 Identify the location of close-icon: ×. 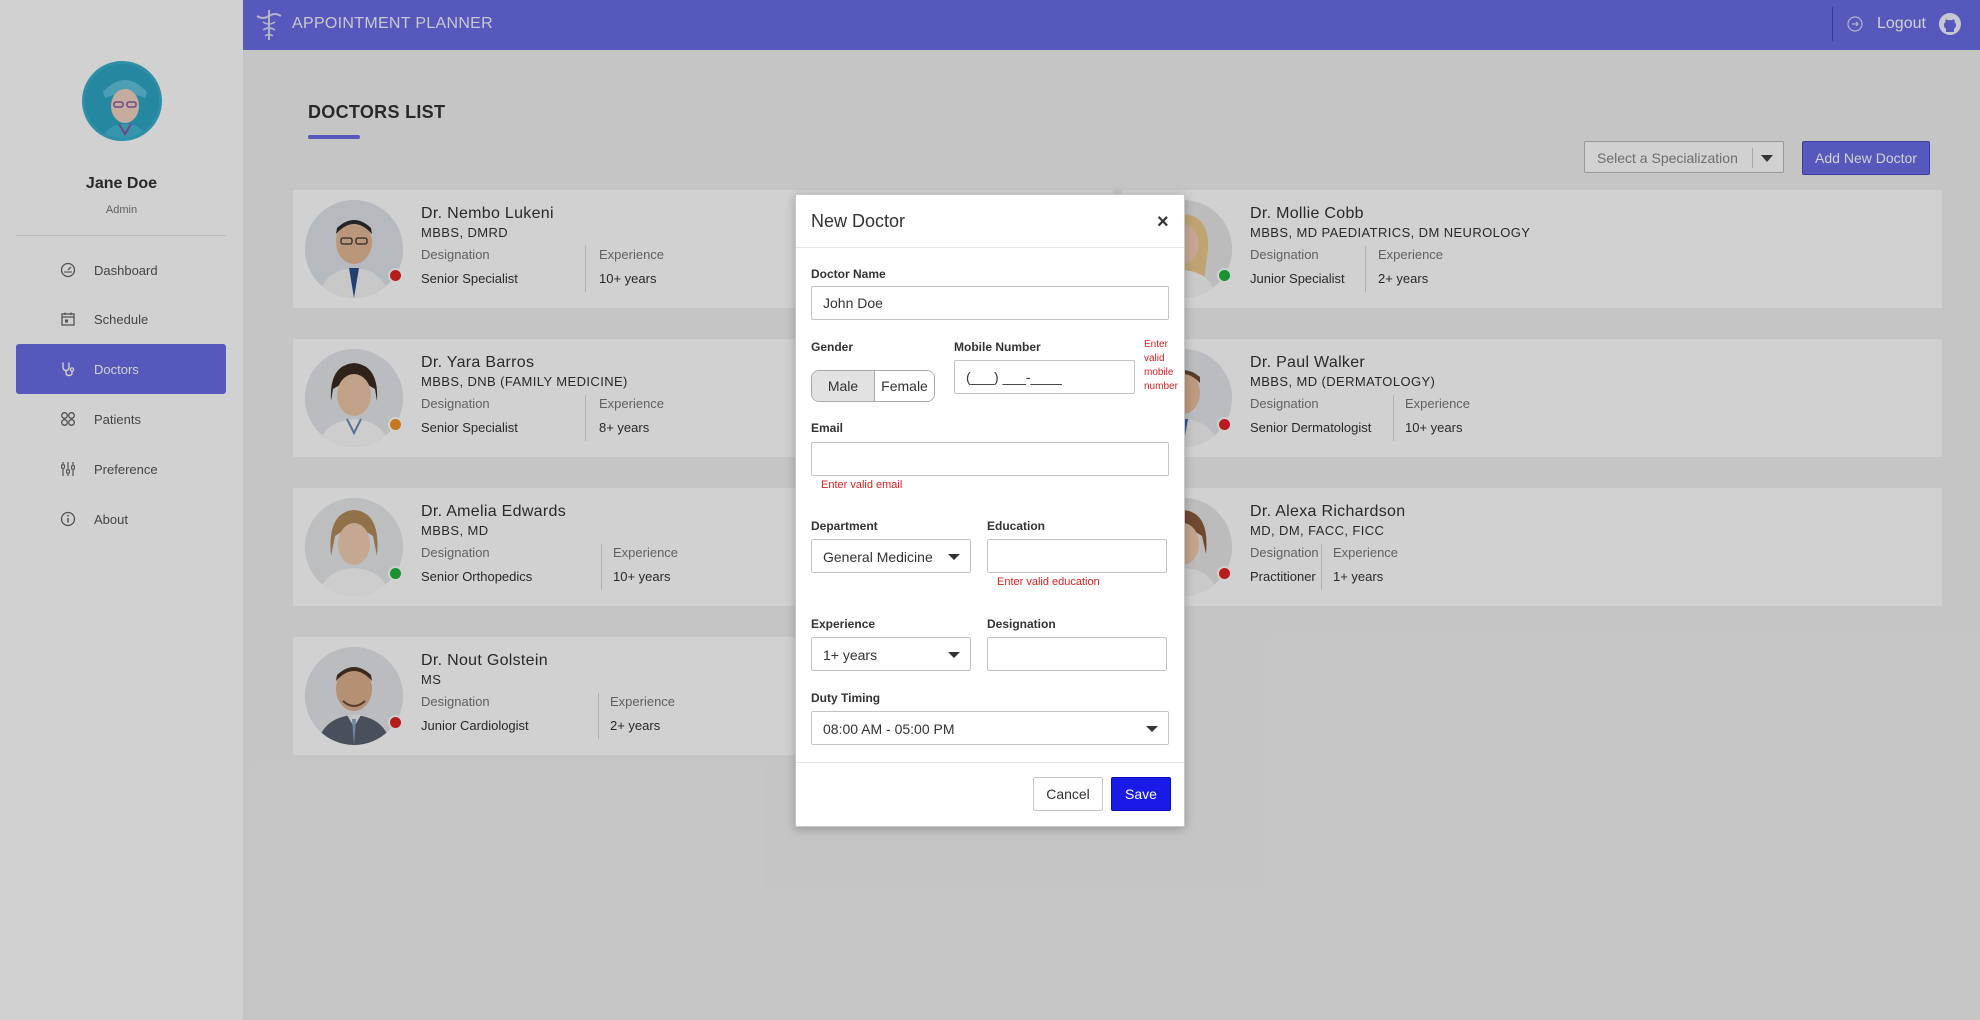
(1163, 222).